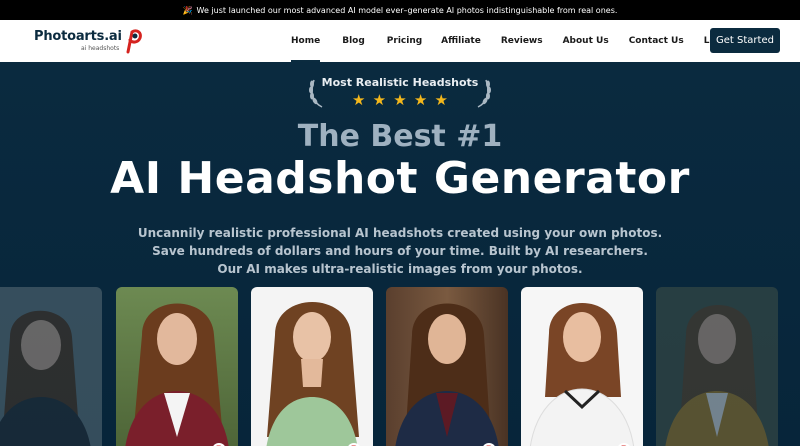 The width and height of the screenshot is (800, 446). Describe the element at coordinates (400, 178) in the screenshot. I see `headline-main: AI Headshot Generator` at that location.